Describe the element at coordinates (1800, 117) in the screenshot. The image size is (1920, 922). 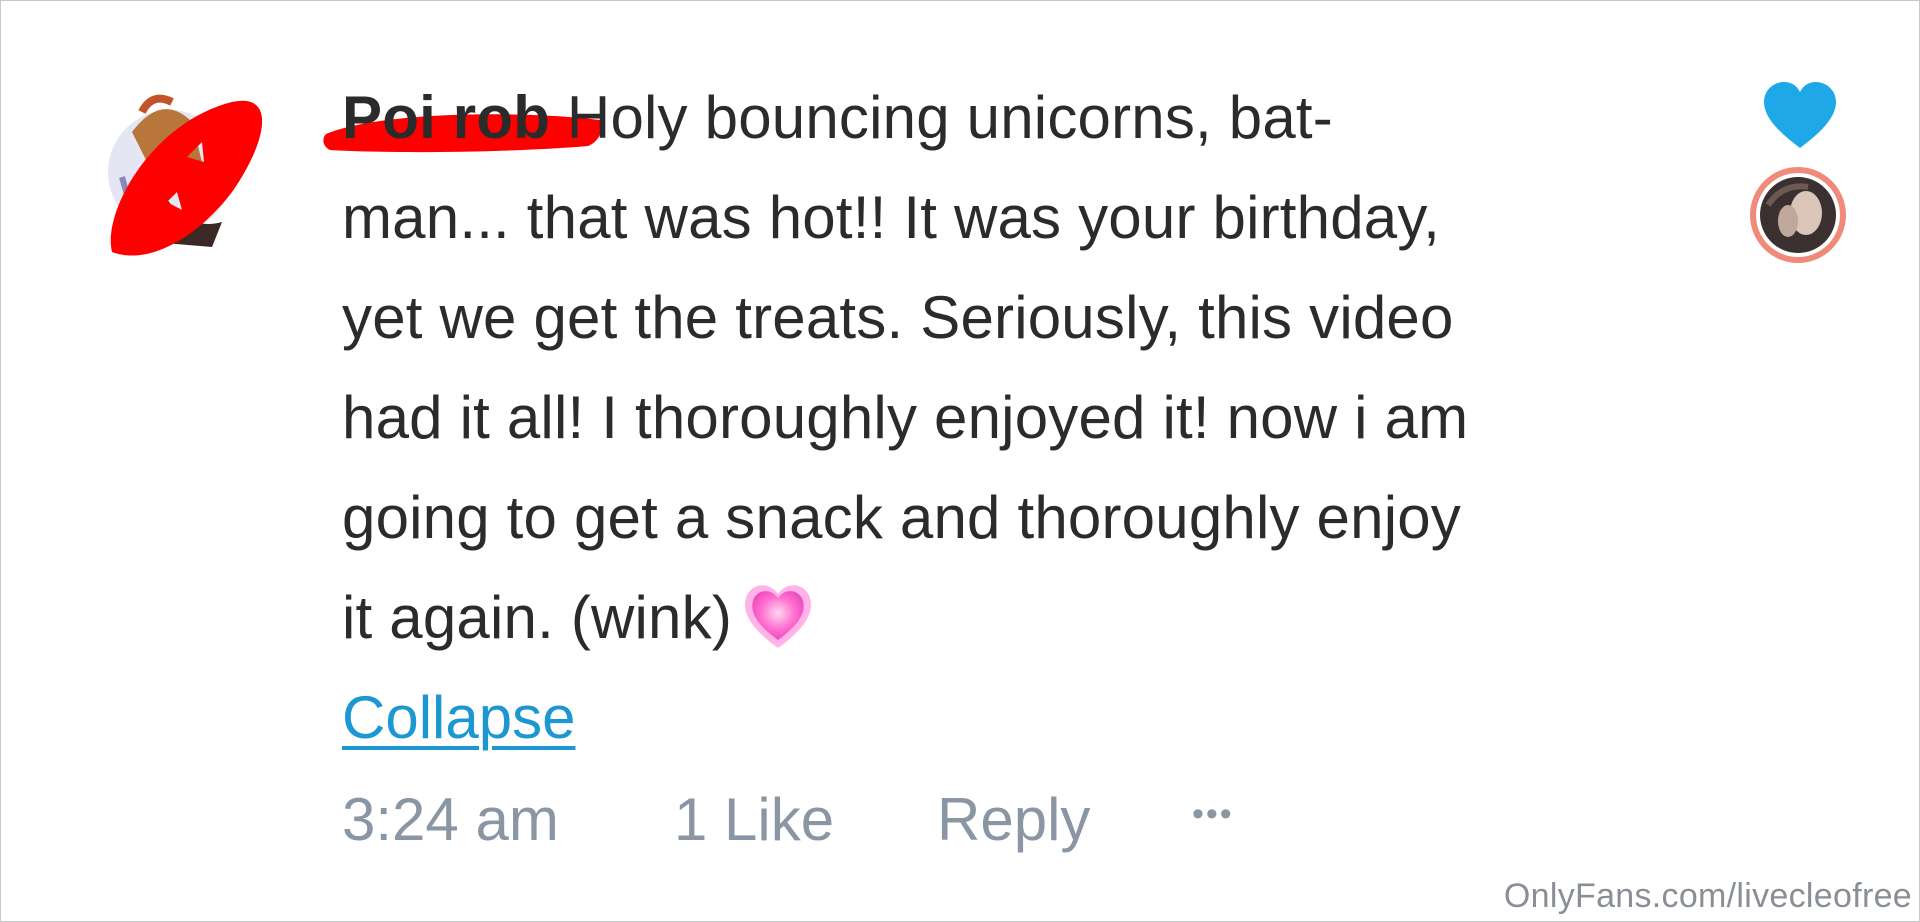
I see `heart-icon` at that location.